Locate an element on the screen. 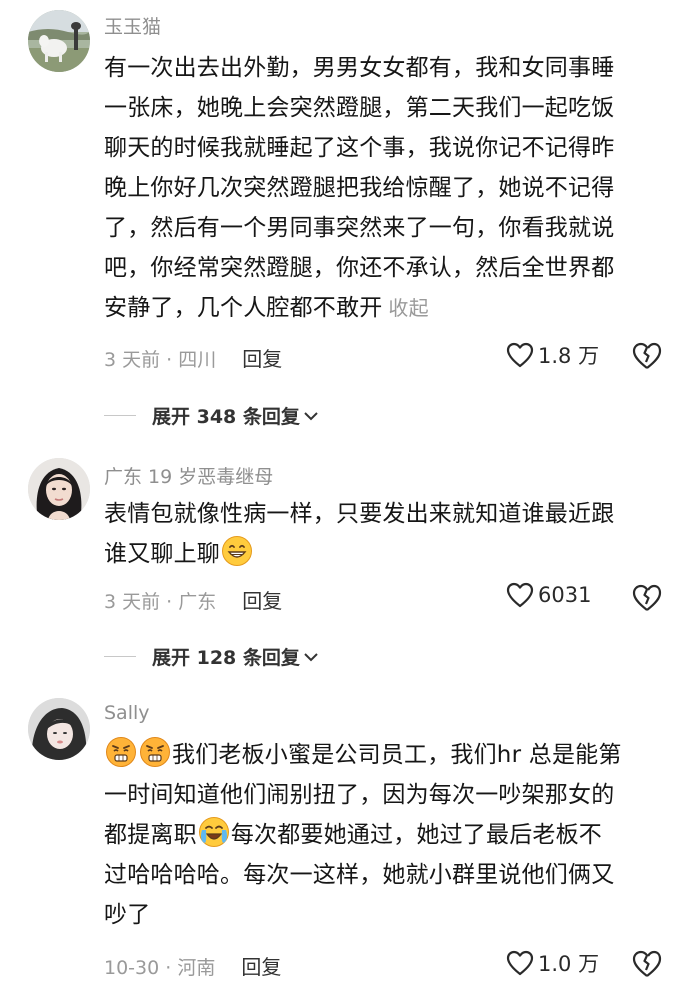 This screenshot has width=690, height=981. expand-replies-button: 展开 348 条回复 is located at coordinates (211, 415).